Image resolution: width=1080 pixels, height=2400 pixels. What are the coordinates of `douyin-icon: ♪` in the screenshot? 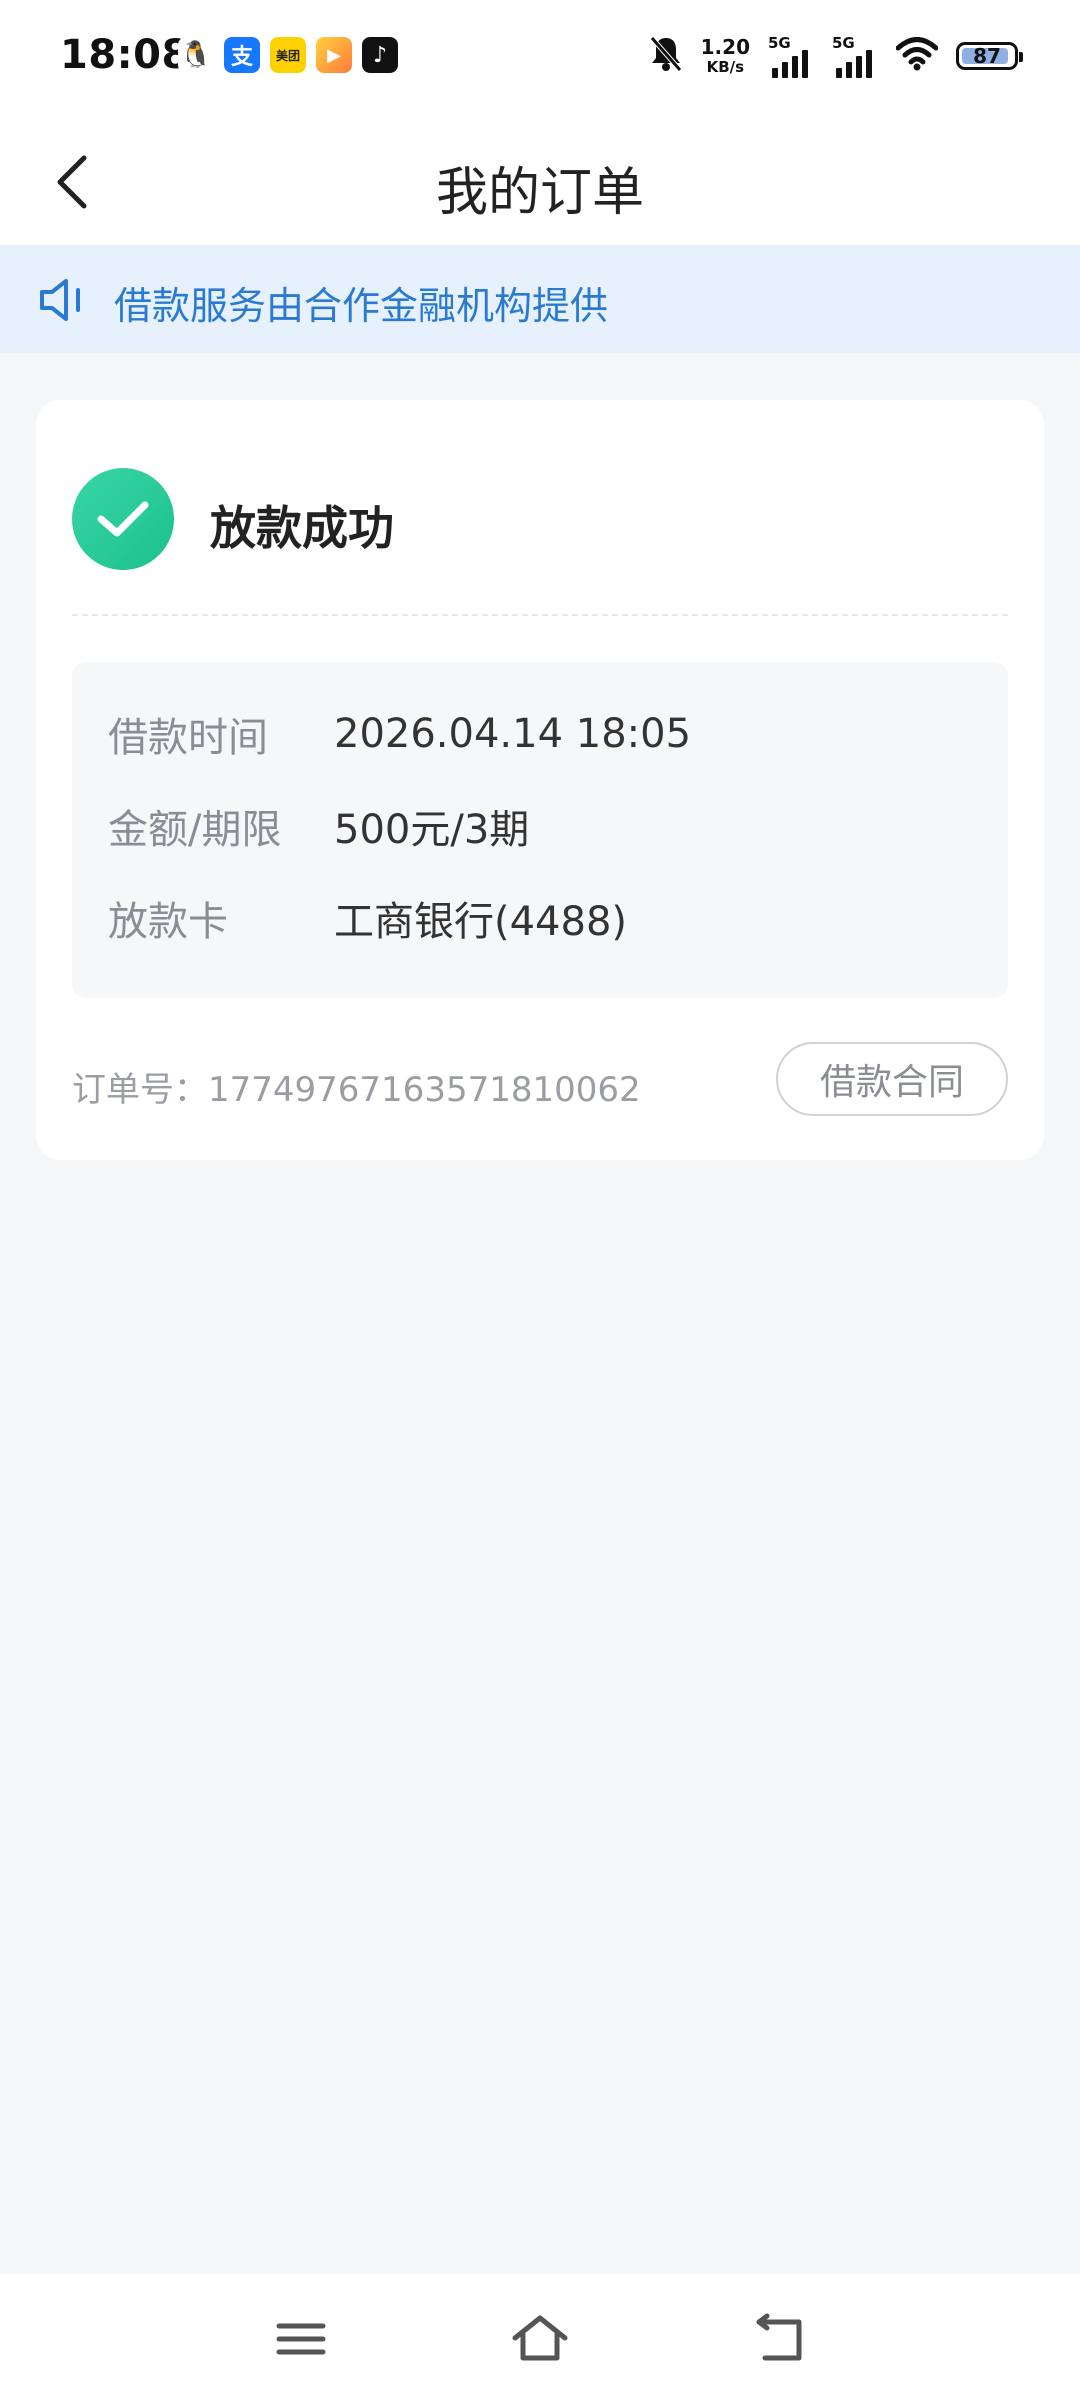 It's located at (380, 55).